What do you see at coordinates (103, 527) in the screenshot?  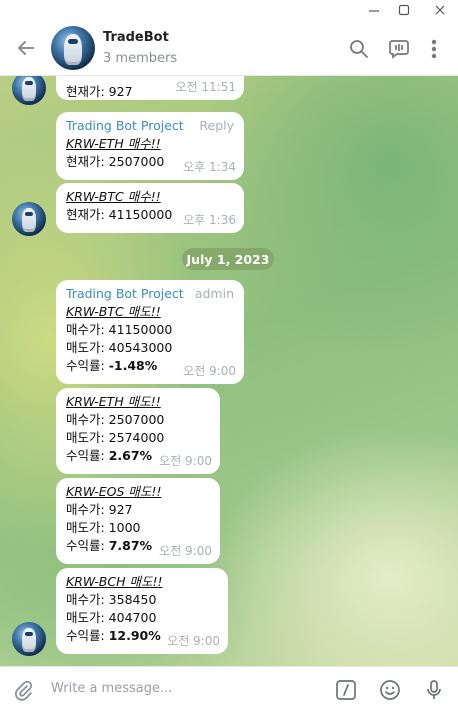 I see `message-line: 매도가: 1000` at bounding box center [103, 527].